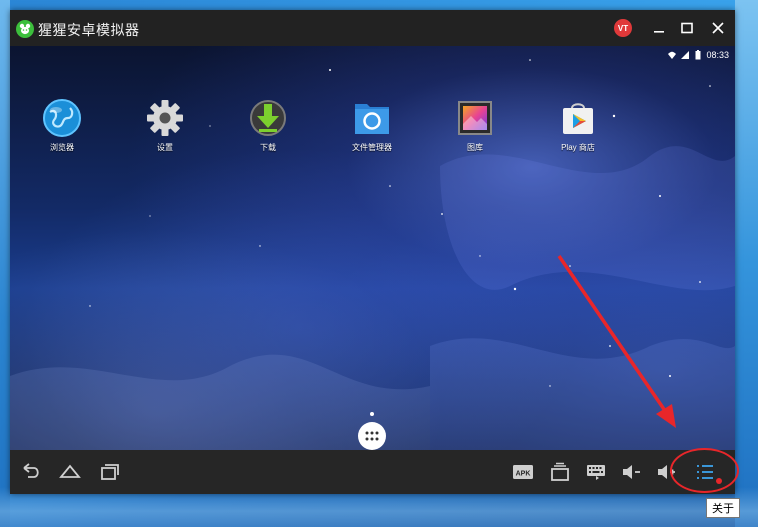 The width and height of the screenshot is (758, 527). What do you see at coordinates (372, 414) in the screenshot?
I see `page-indicator` at bounding box center [372, 414].